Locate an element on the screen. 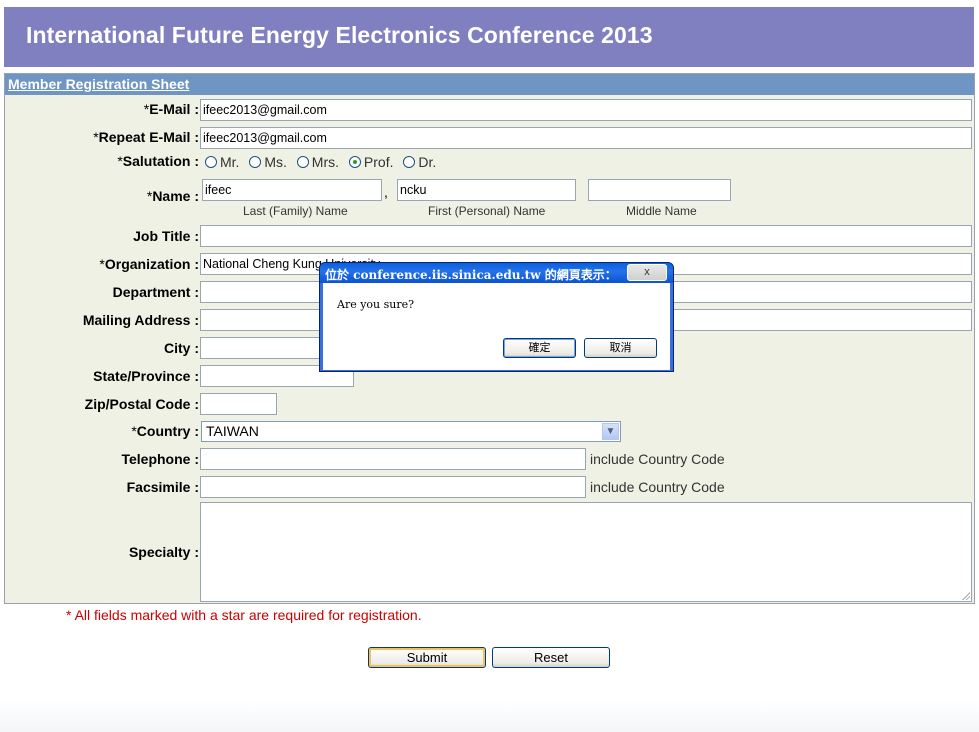  dialog-titlebar: 位於 conference.iis.sinica.edu.tw 的網頁表示： x is located at coordinates (496, 273).